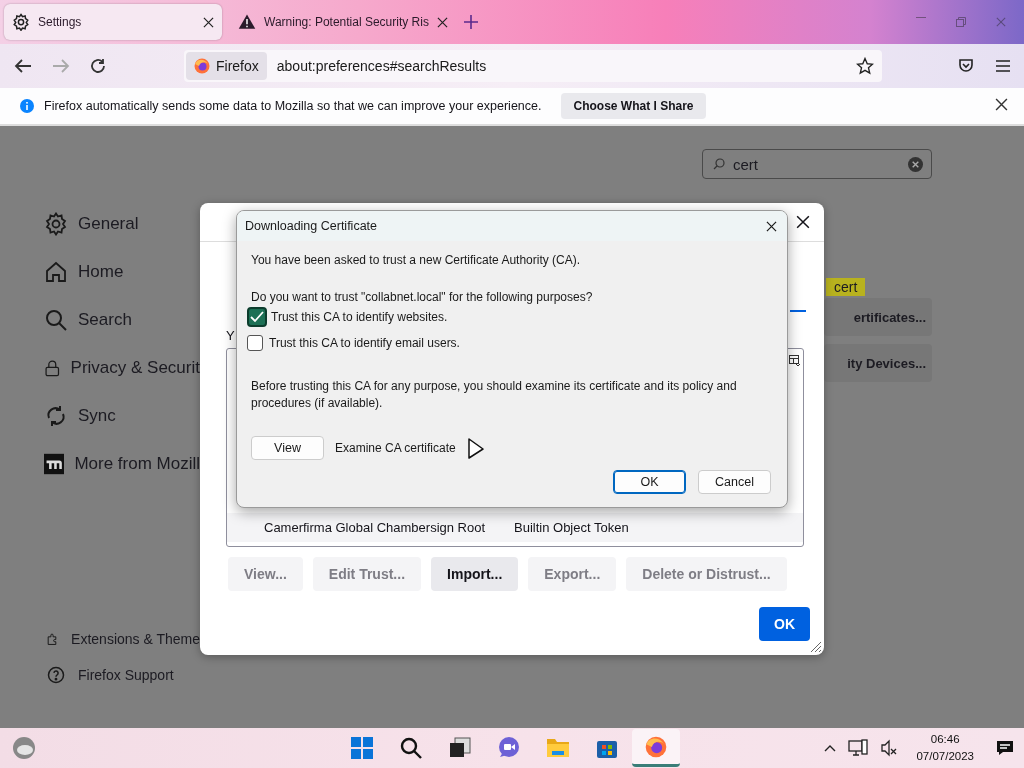  I want to click on m-logo-icon, so click(54, 464).